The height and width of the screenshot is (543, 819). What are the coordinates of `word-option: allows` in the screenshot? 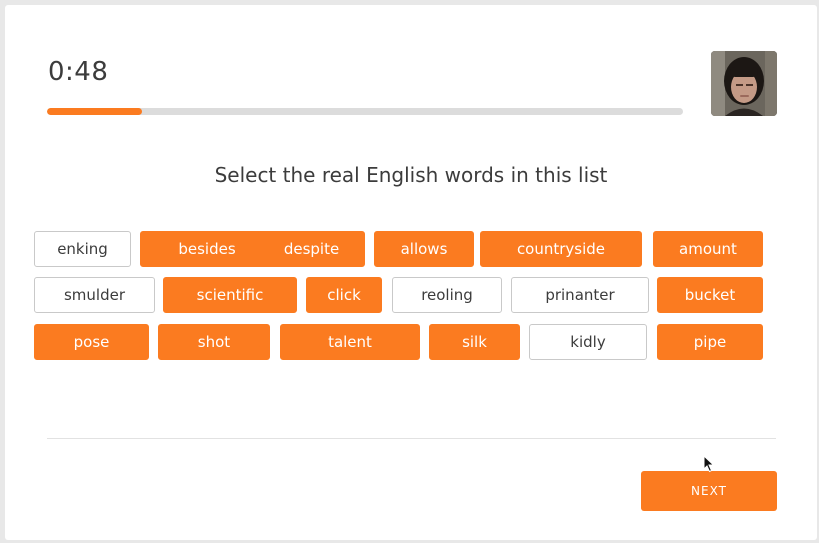 It's located at (424, 249).